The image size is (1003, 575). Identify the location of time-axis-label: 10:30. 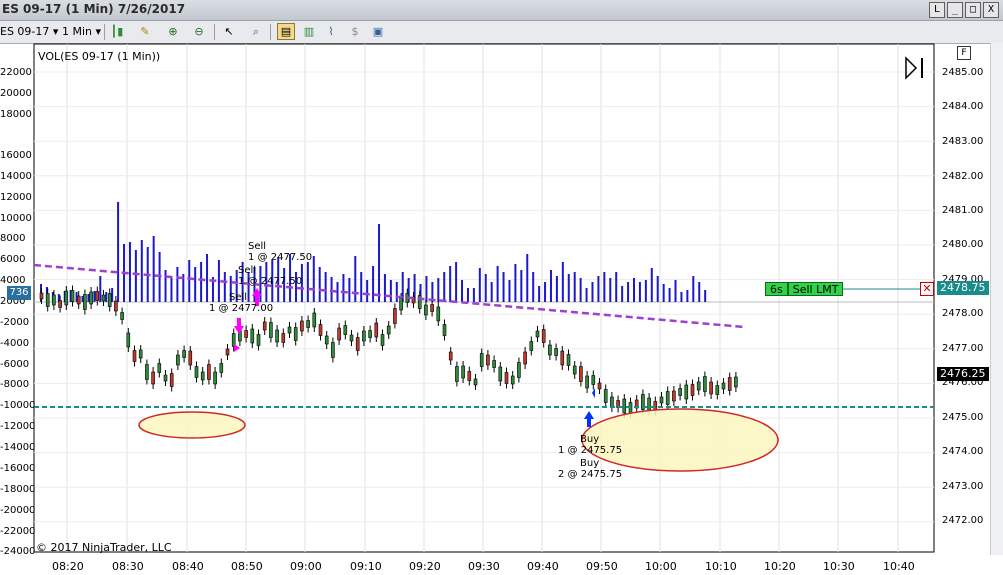
(839, 566).